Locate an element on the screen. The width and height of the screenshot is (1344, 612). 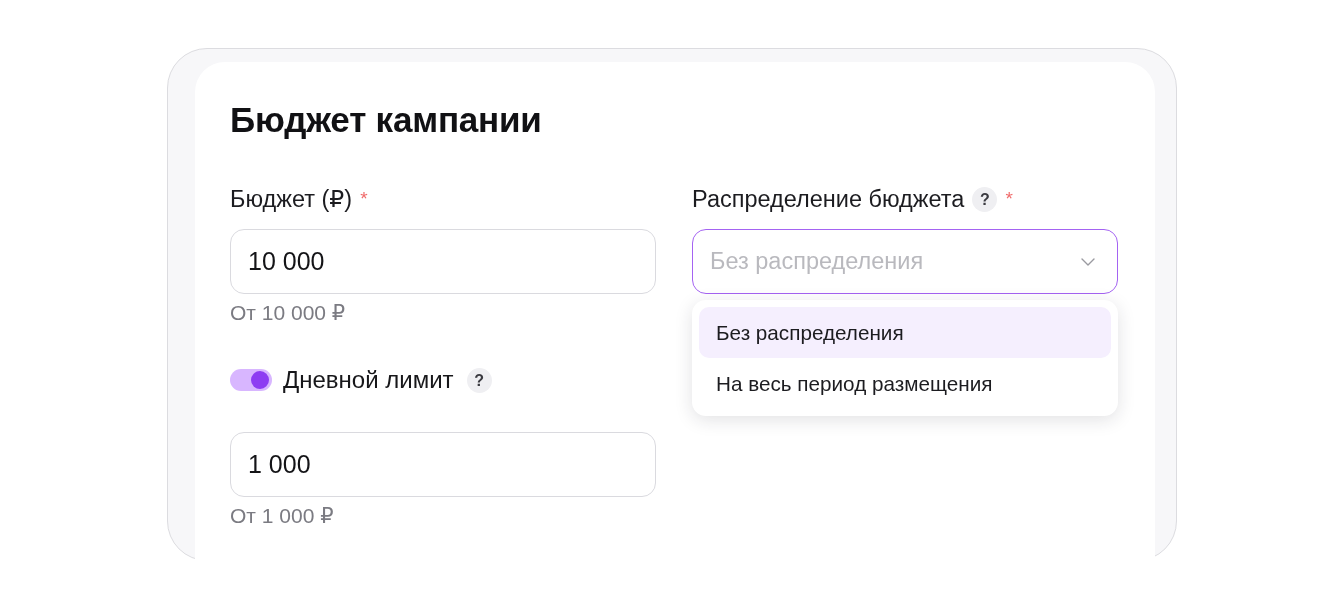
daily-limit-toggle is located at coordinates (251, 380).